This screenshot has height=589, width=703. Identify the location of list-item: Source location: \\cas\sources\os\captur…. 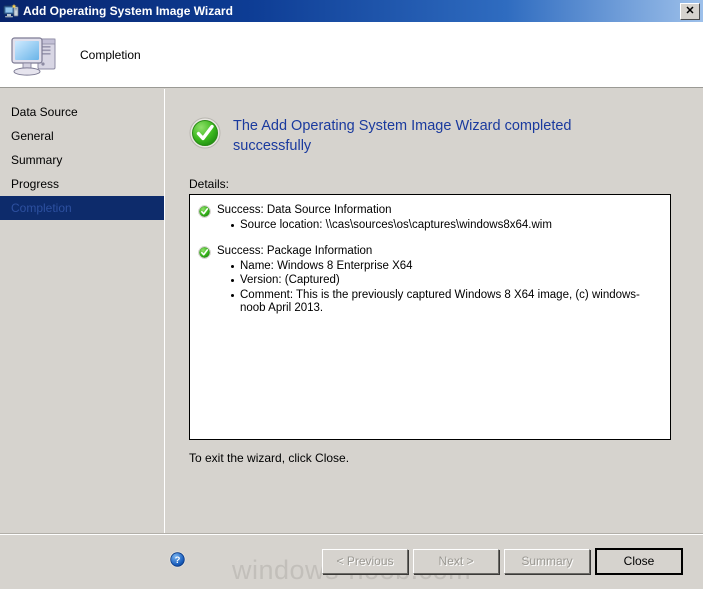
(446, 226).